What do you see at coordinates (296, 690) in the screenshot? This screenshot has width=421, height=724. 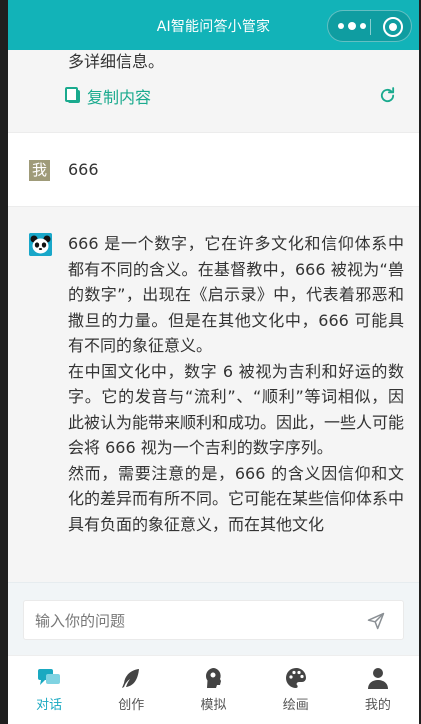 I see `tab-paint: 绘画` at bounding box center [296, 690].